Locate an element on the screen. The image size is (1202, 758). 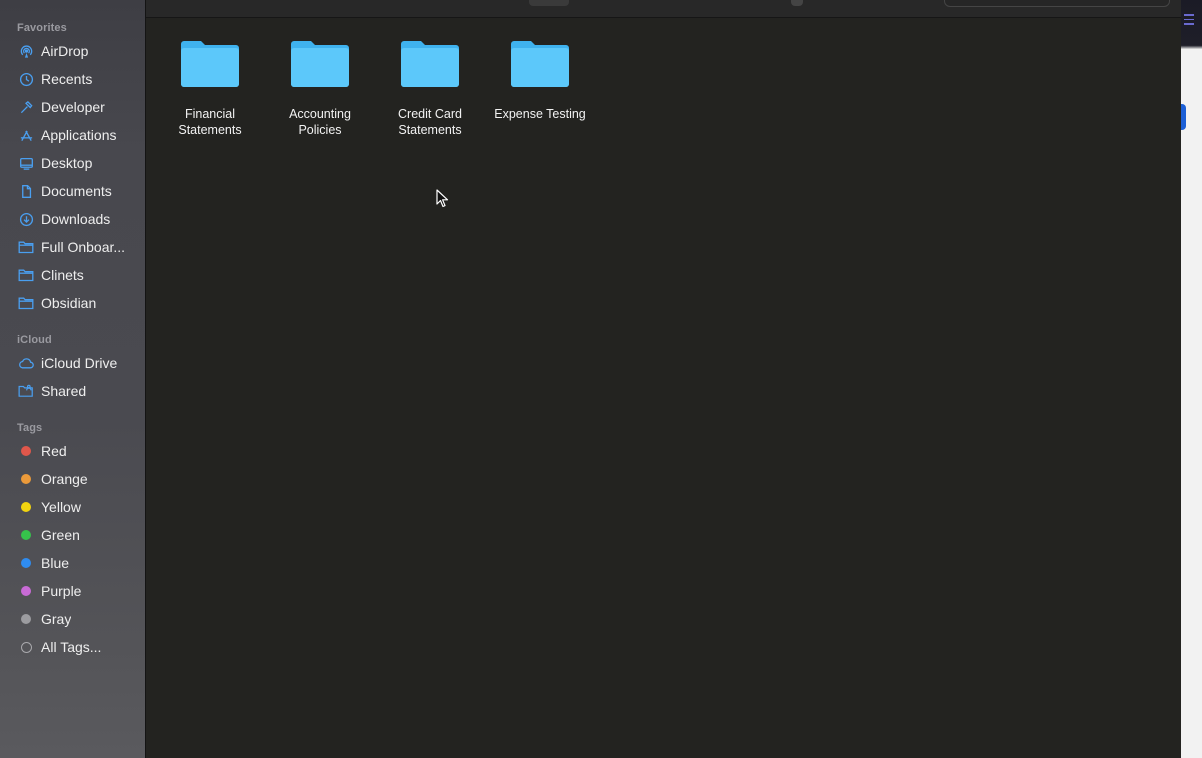
sidebar-item-recents: Recents is located at coordinates (73, 79).